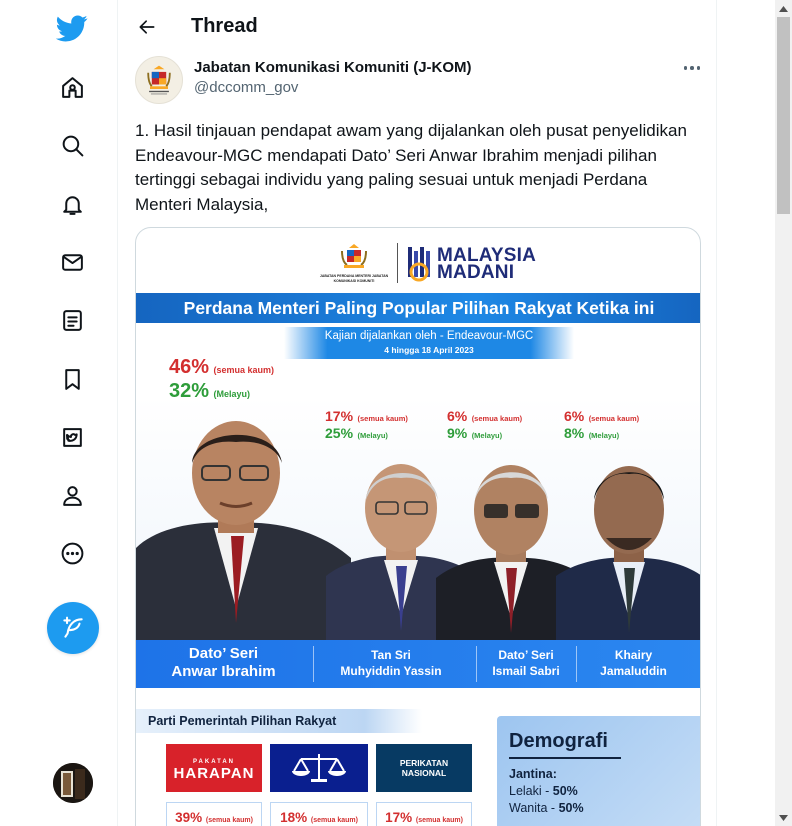 This screenshot has height=826, width=792. I want to click on back-button, so click(147, 27).